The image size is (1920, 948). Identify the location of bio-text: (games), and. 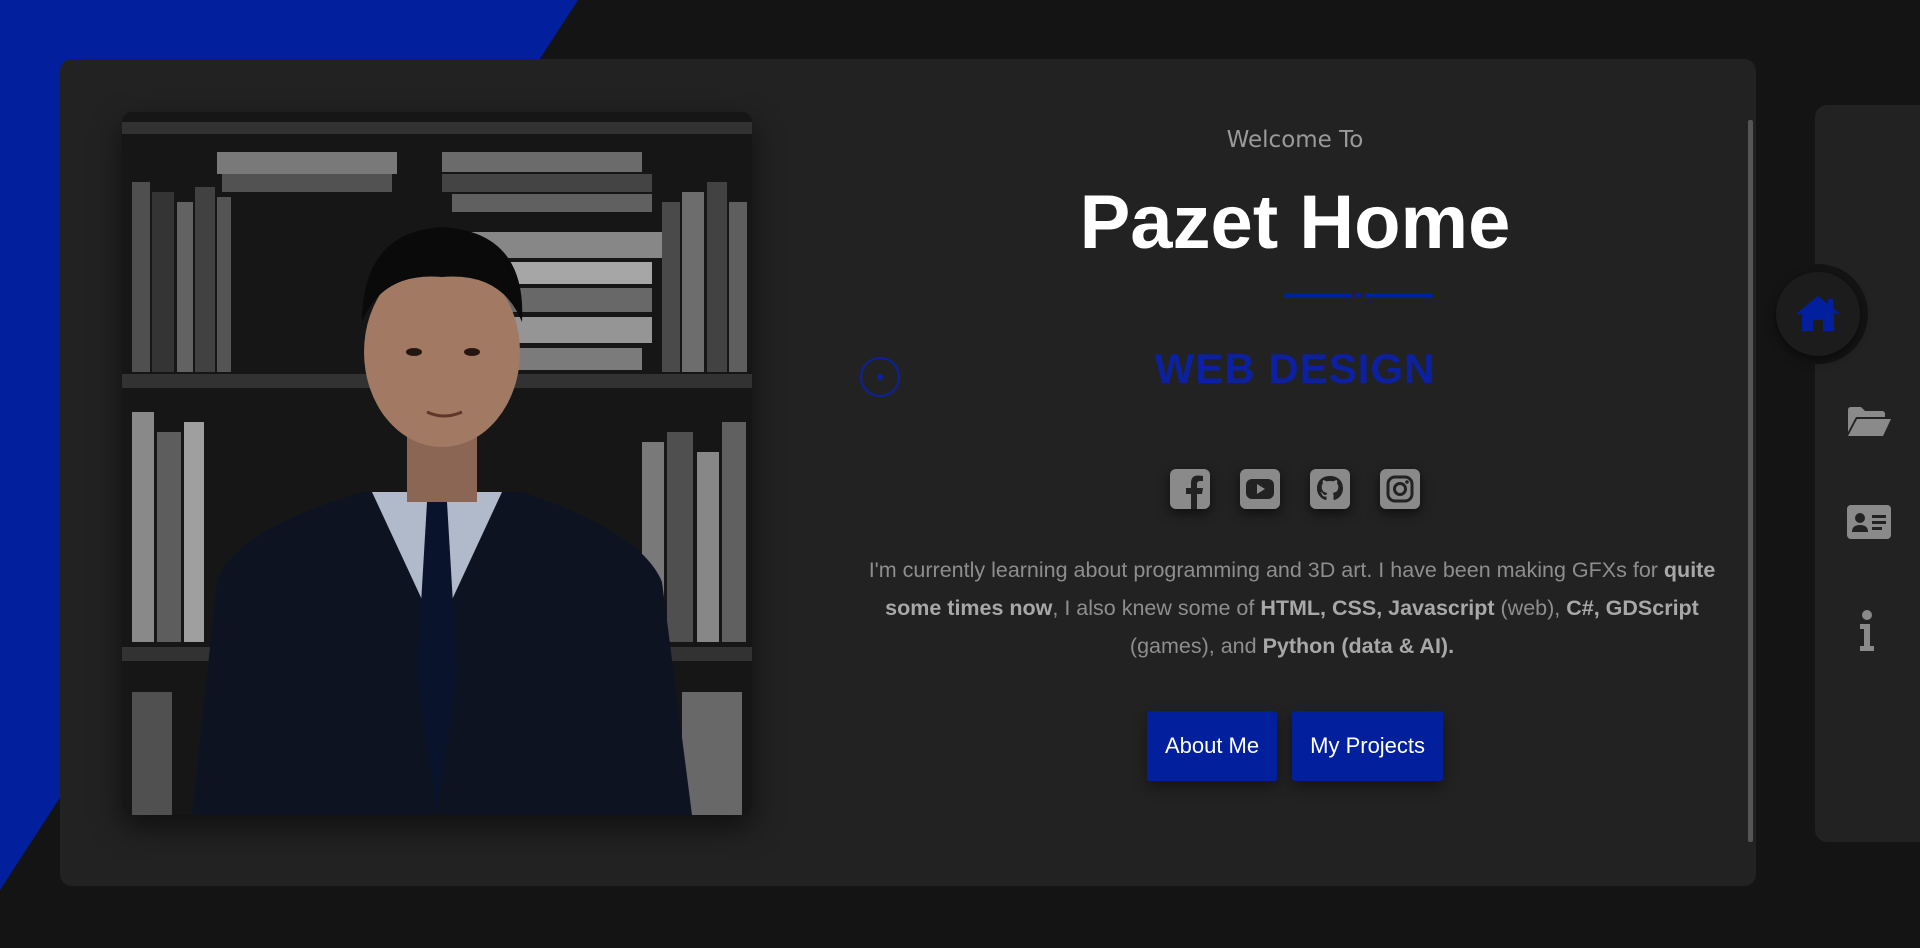
(1196, 646).